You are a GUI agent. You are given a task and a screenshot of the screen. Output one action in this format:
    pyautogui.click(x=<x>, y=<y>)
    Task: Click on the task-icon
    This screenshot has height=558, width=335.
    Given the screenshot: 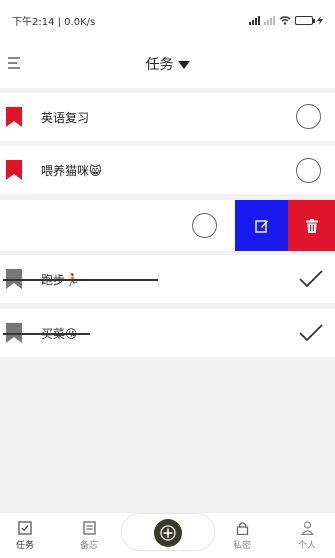 What is the action you would take?
    pyautogui.click(x=25, y=528)
    